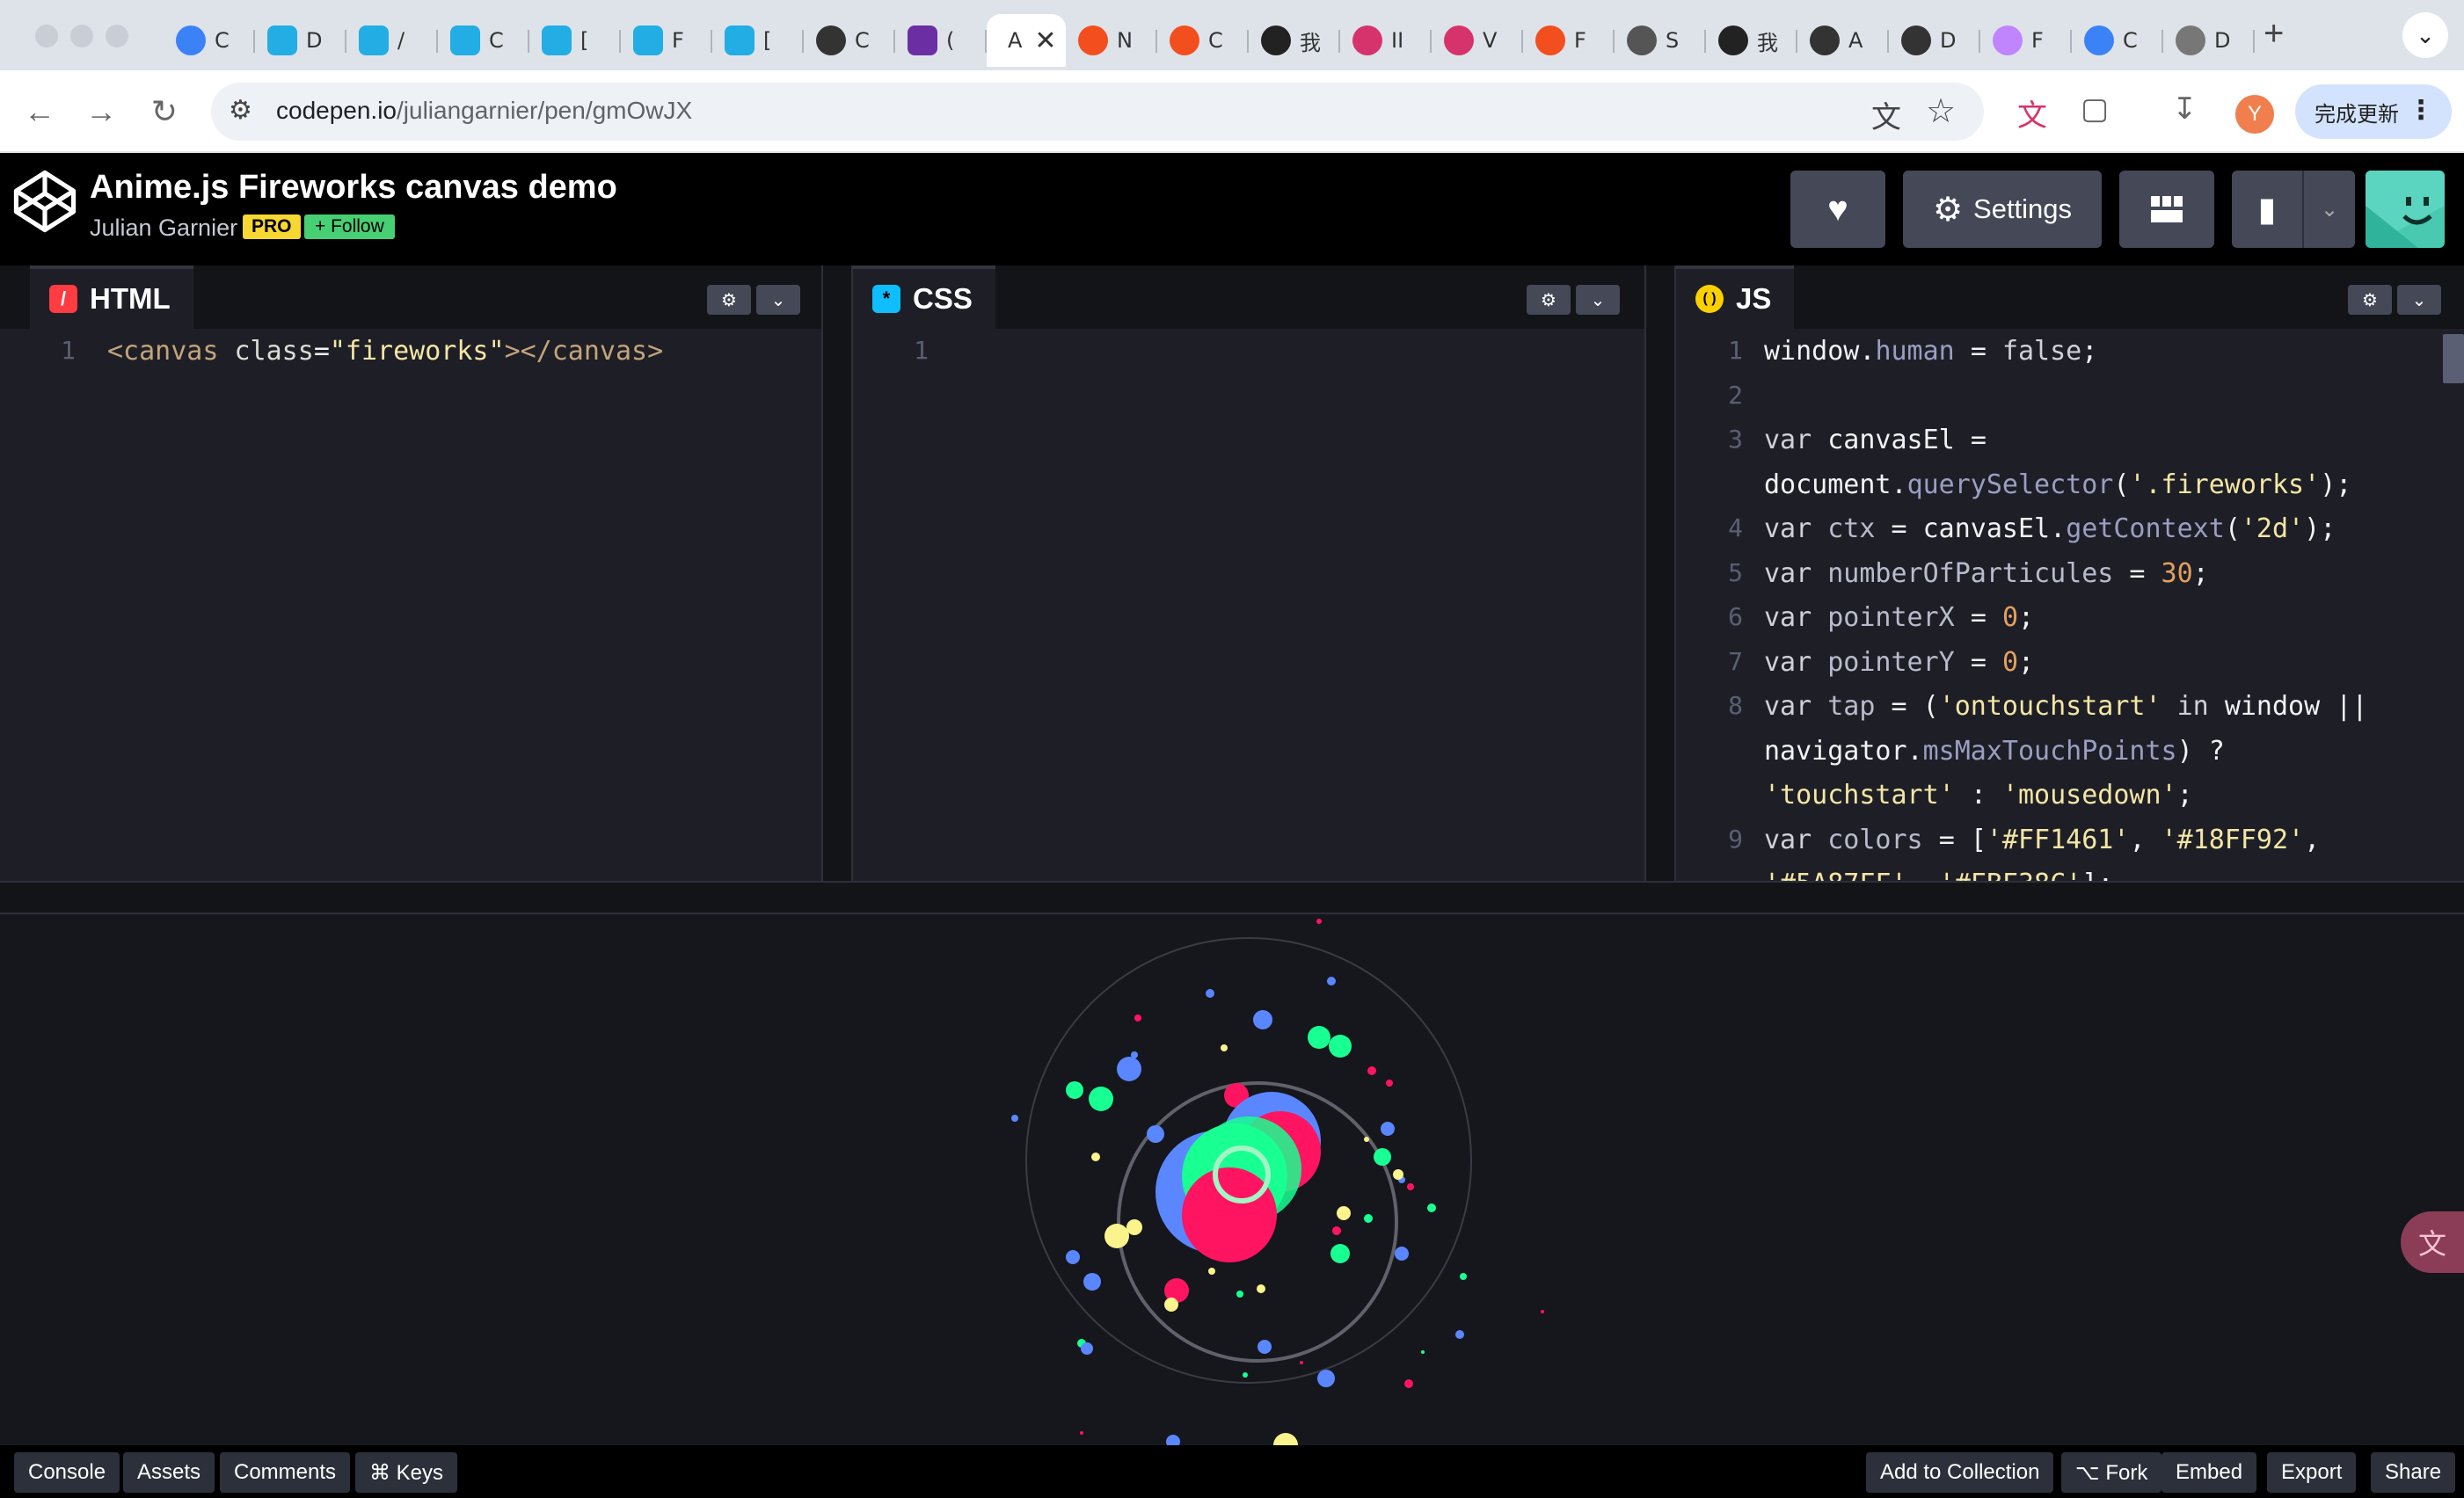 This screenshot has width=2464, height=1498. I want to click on export-button: Export, so click(2312, 1472).